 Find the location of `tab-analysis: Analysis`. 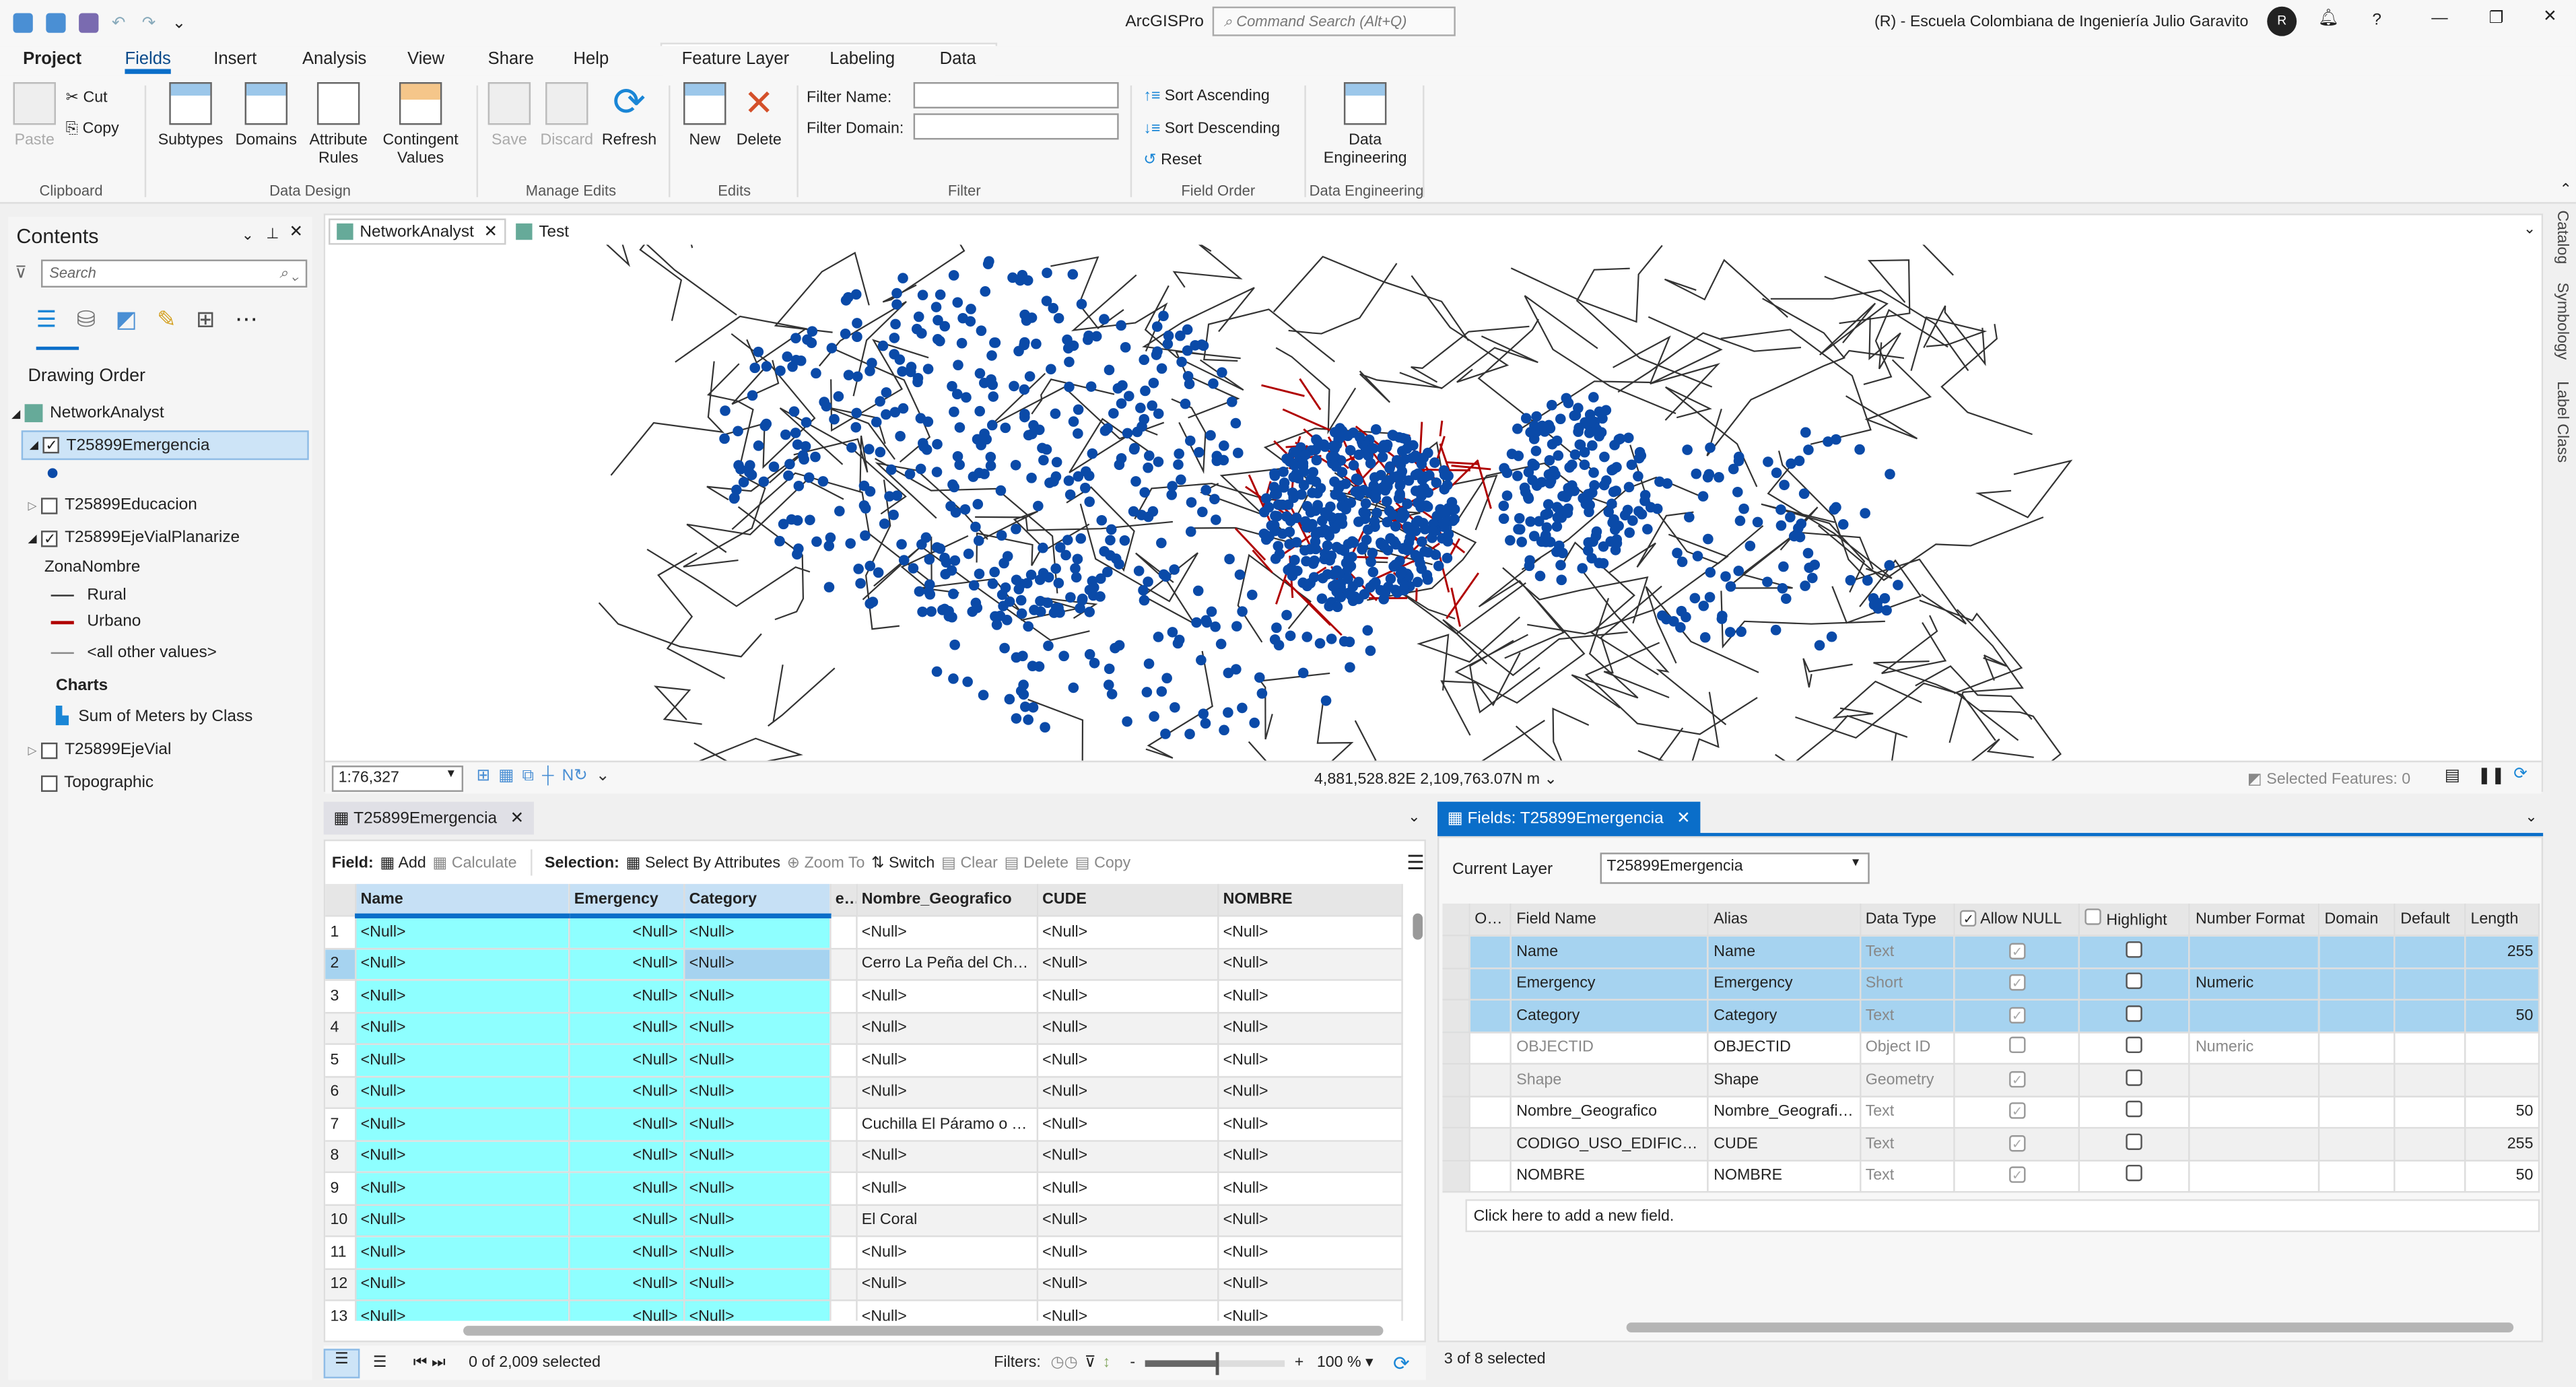

tab-analysis: Analysis is located at coordinates (334, 59).